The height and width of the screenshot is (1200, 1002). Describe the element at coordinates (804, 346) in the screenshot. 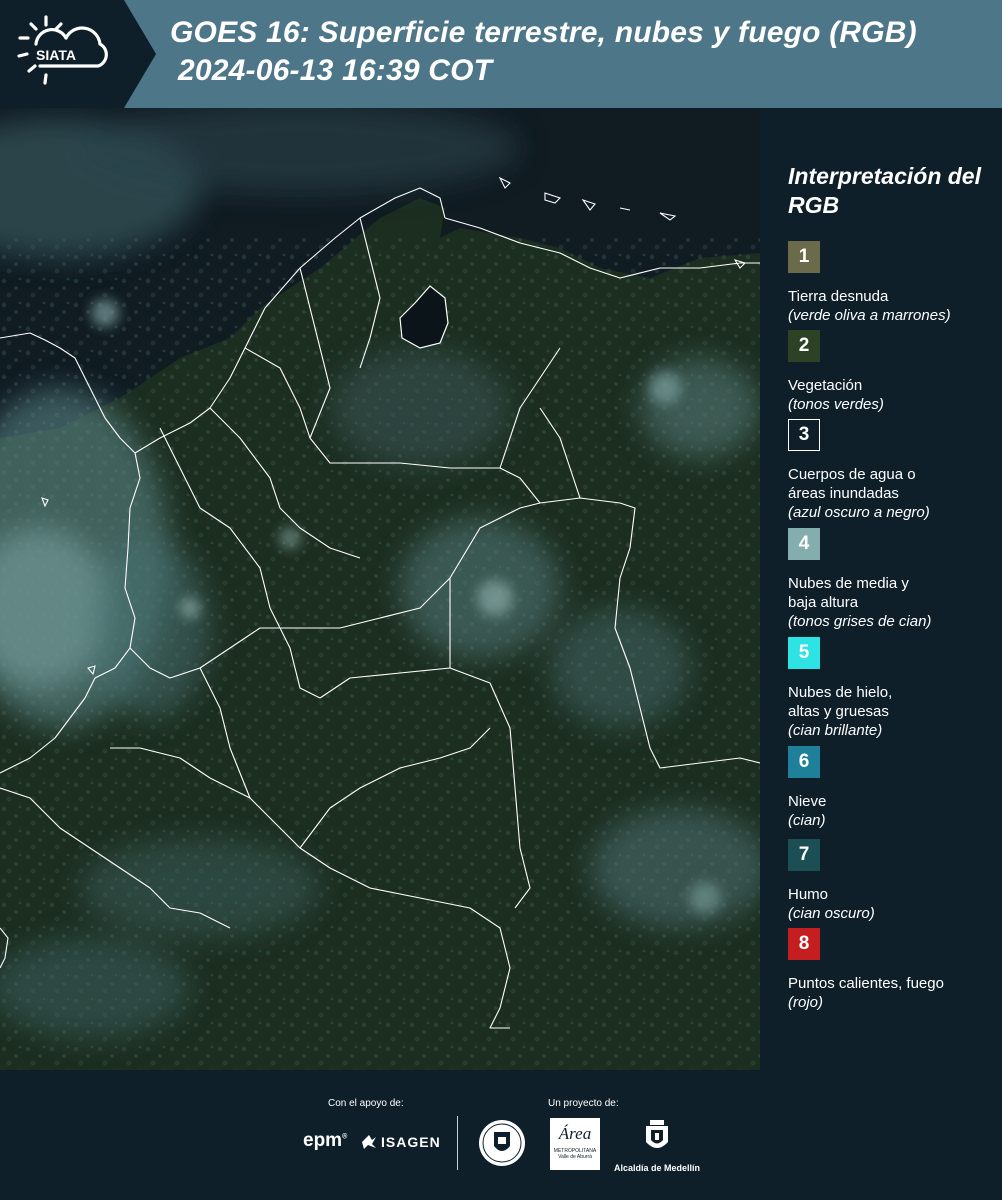

I see `legend-swatch: 2` at that location.